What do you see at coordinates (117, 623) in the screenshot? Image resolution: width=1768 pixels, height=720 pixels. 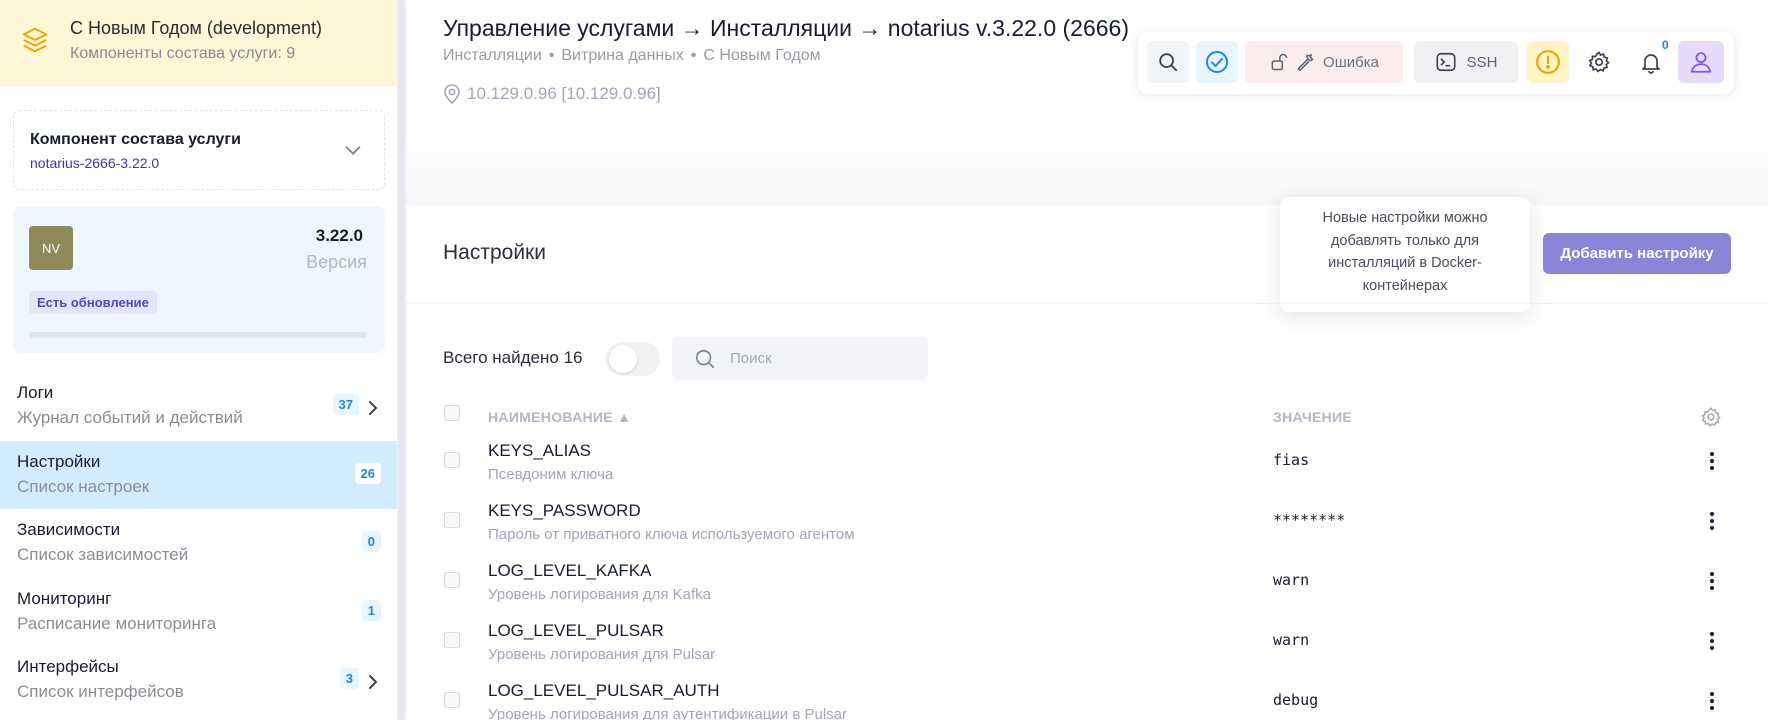 I see `sidebar-item-subtitle: Расписание мониторинга` at bounding box center [117, 623].